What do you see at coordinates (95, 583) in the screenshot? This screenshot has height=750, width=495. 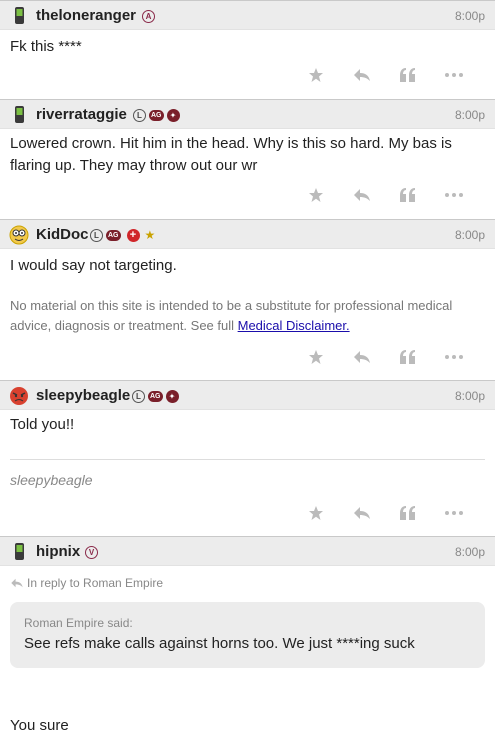 I see `reply-context-label: In reply to Roman Empire` at bounding box center [95, 583].